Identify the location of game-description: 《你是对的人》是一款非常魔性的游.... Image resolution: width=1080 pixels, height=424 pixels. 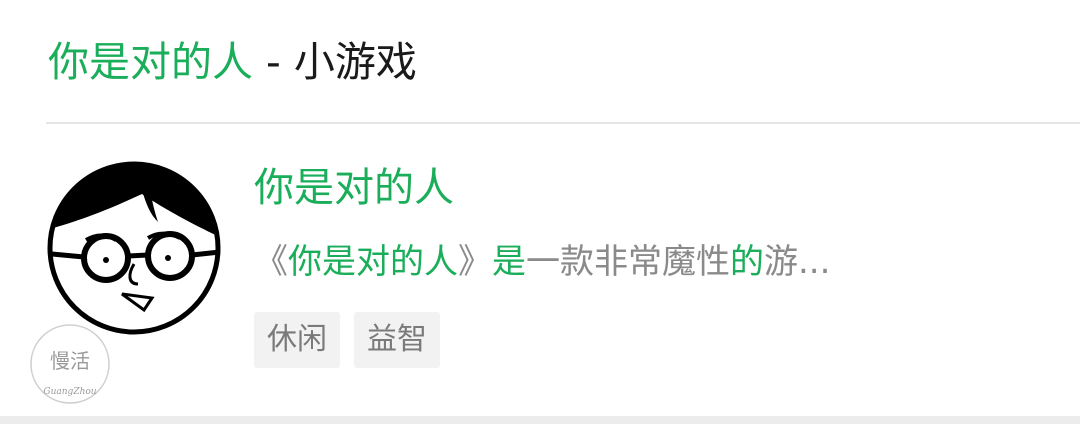
(542, 262).